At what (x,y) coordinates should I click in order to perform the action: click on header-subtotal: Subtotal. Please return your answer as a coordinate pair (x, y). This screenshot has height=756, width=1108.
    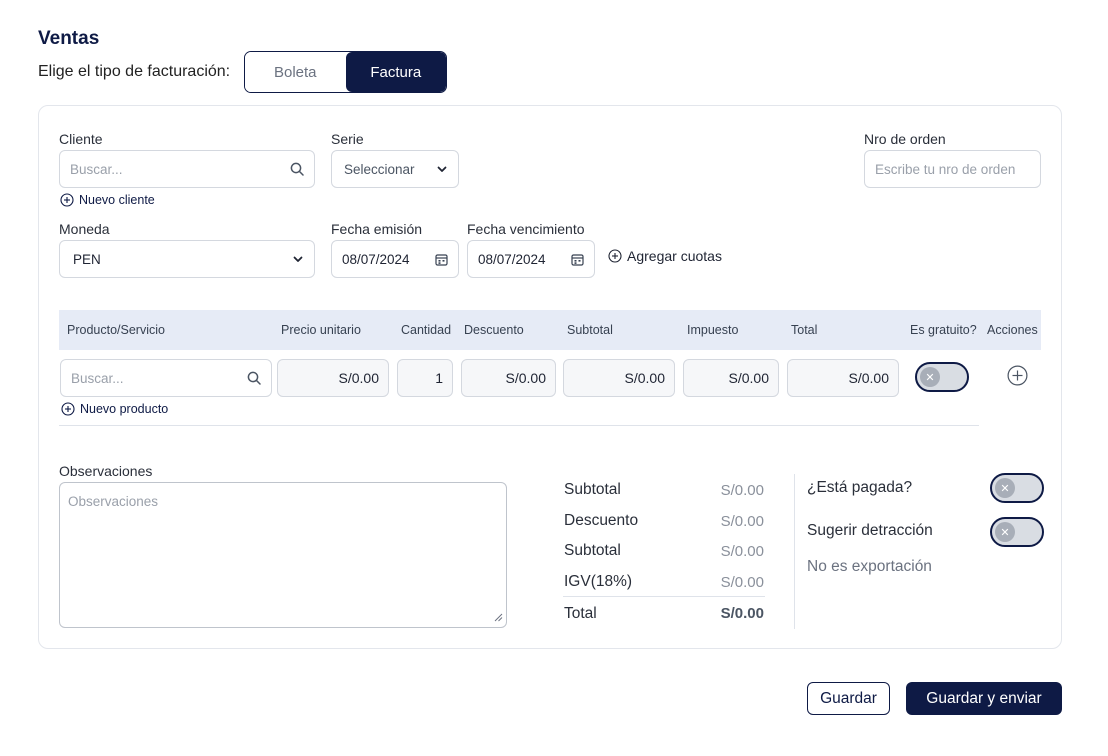
    Looking at the image, I should click on (590, 330).